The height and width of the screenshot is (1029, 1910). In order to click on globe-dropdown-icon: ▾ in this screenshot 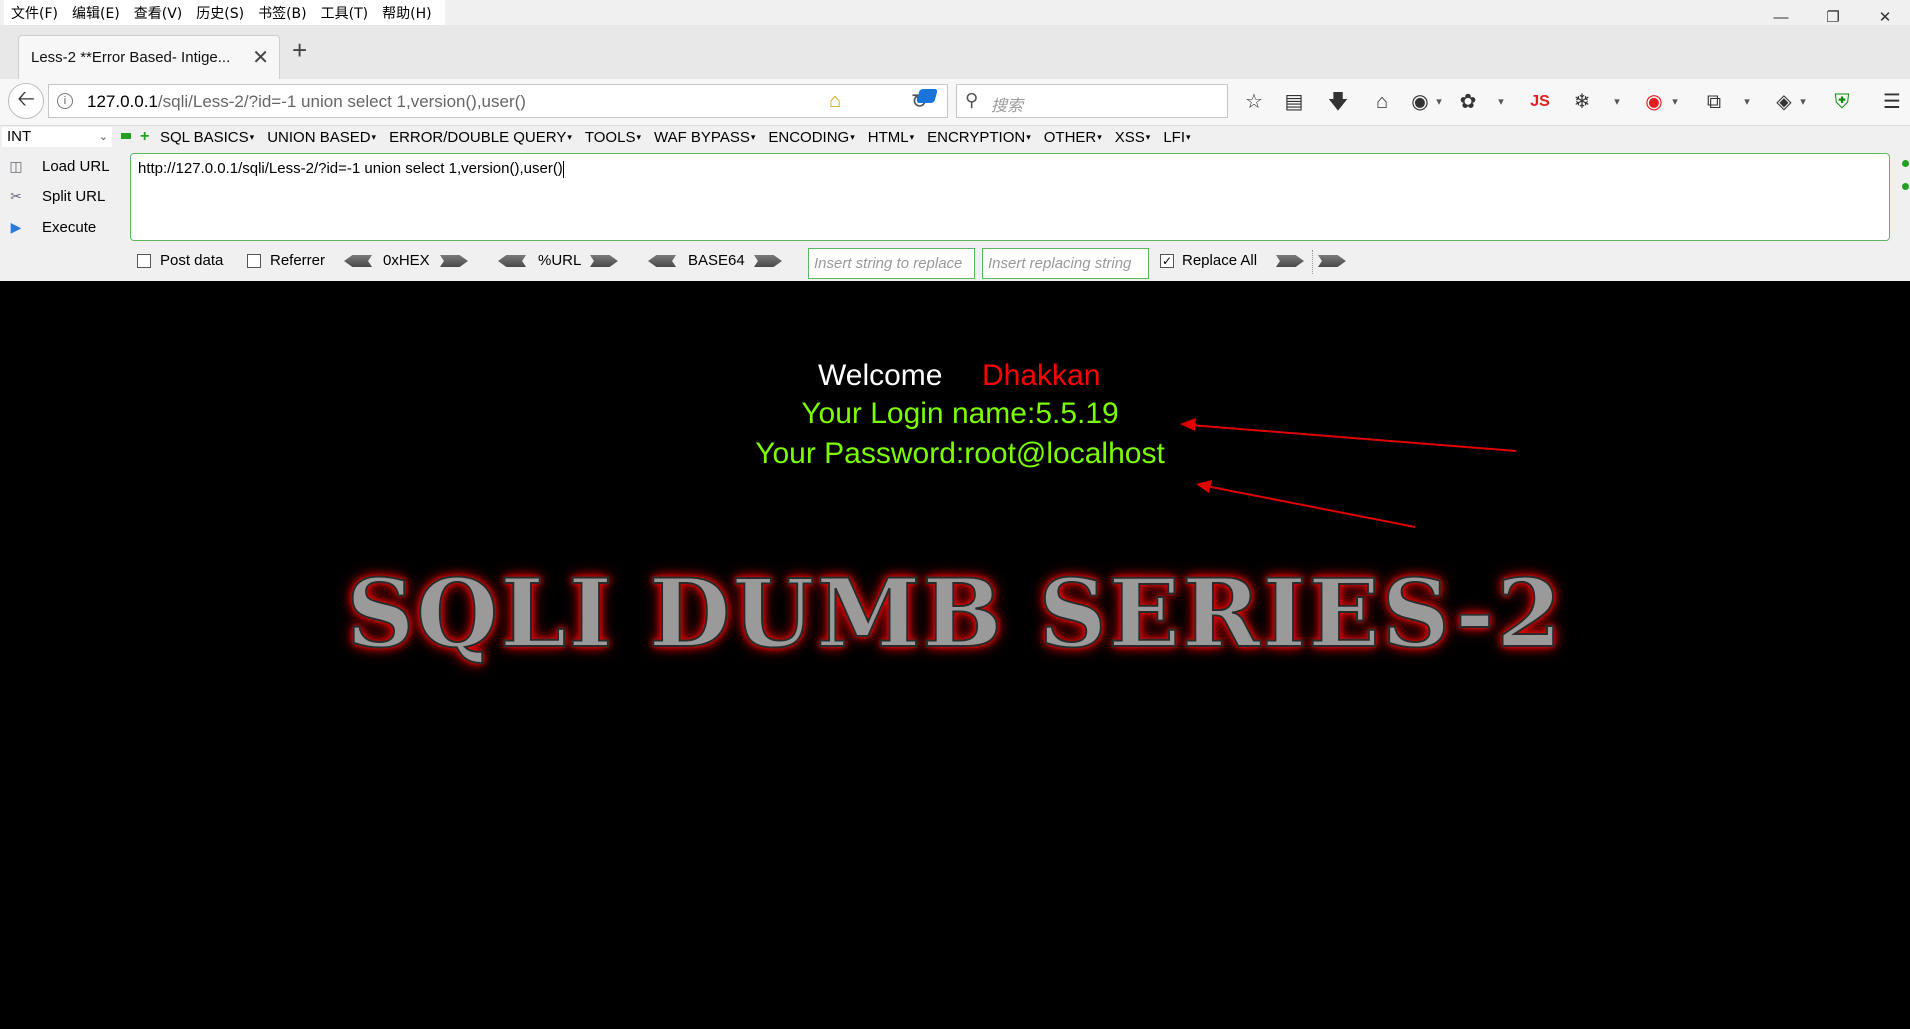, I will do `click(1439, 102)`.